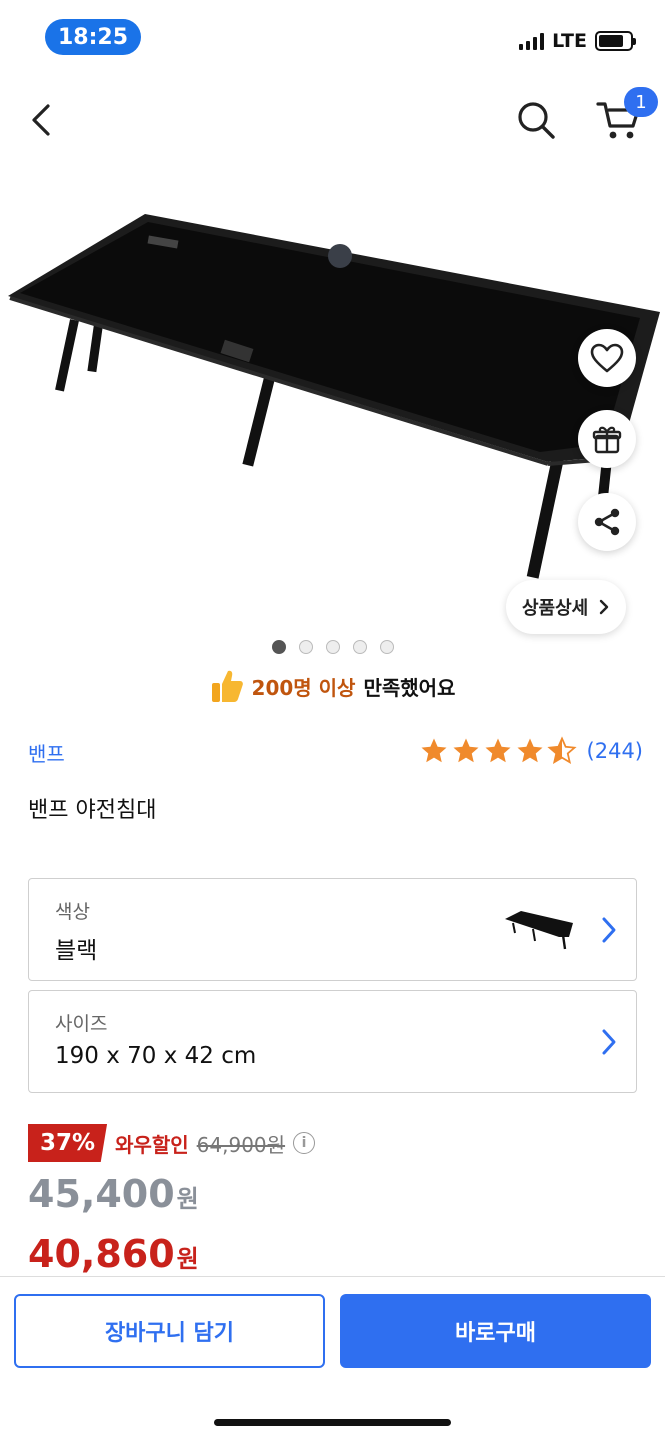  Describe the element at coordinates (495, 1331) in the screenshot. I see `buy-now-button: 바로구매` at that location.